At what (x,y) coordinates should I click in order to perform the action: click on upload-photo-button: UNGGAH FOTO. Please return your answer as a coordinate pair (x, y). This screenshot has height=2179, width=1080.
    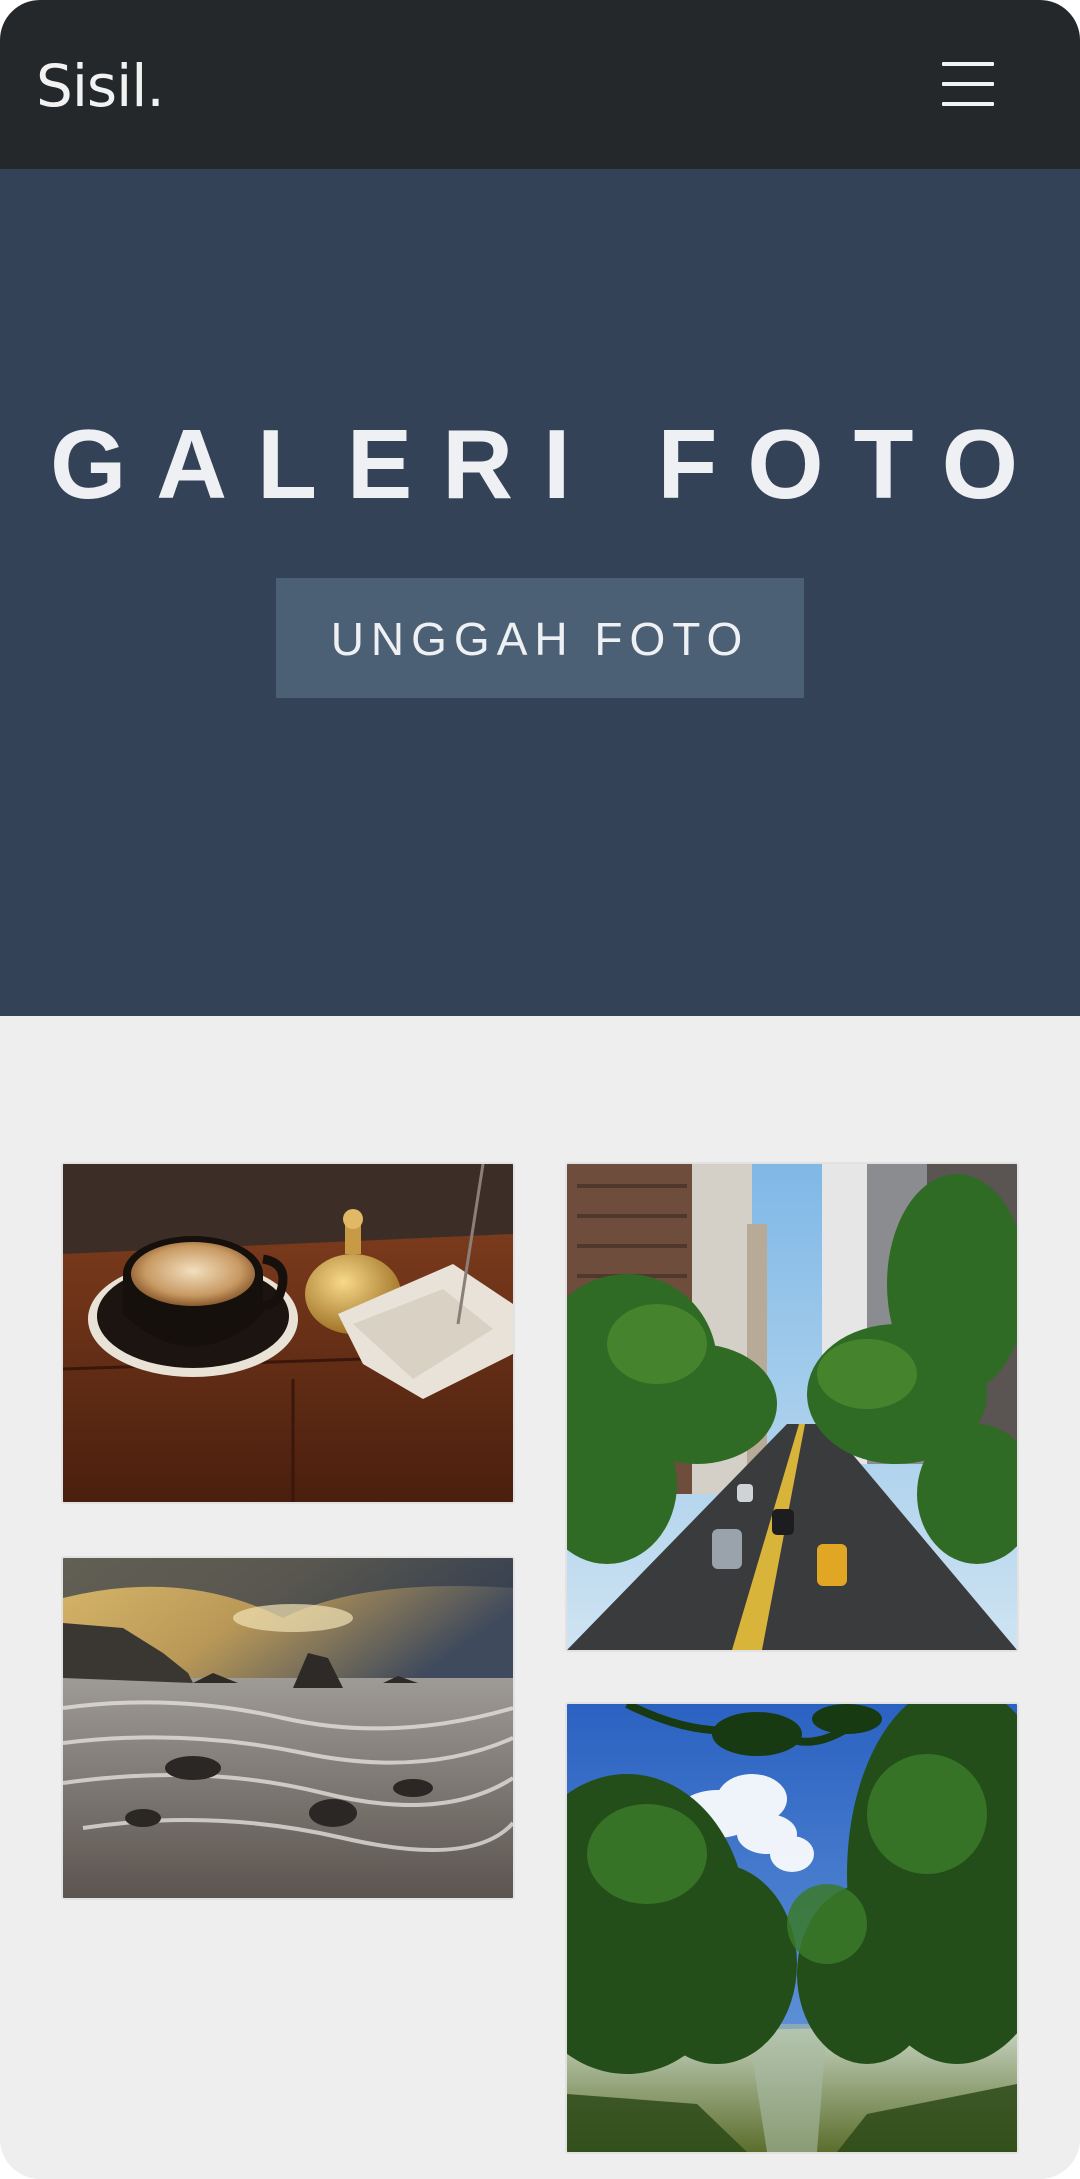
    Looking at the image, I should click on (540, 638).